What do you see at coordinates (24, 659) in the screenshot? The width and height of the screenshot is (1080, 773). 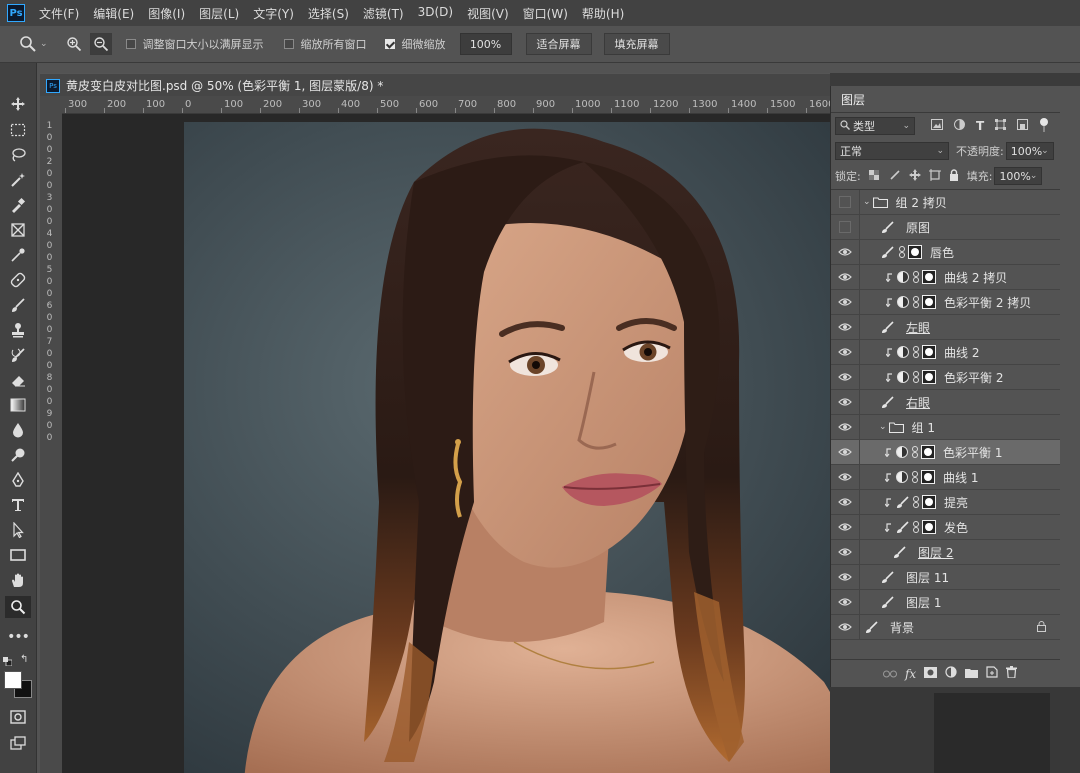 I see `swap-colors-icon: ↰` at bounding box center [24, 659].